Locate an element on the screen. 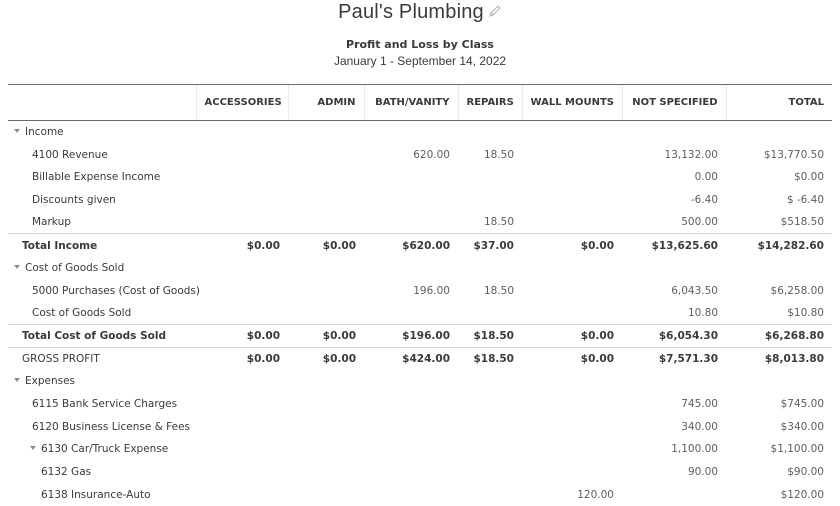 The image size is (840, 506). column-header-accessories: ACCESSORIES is located at coordinates (242, 103).